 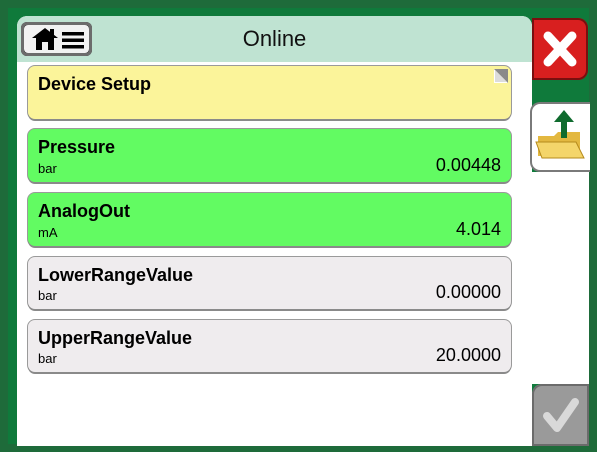 What do you see at coordinates (48, 232) in the screenshot?
I see `item-unit: mA` at bounding box center [48, 232].